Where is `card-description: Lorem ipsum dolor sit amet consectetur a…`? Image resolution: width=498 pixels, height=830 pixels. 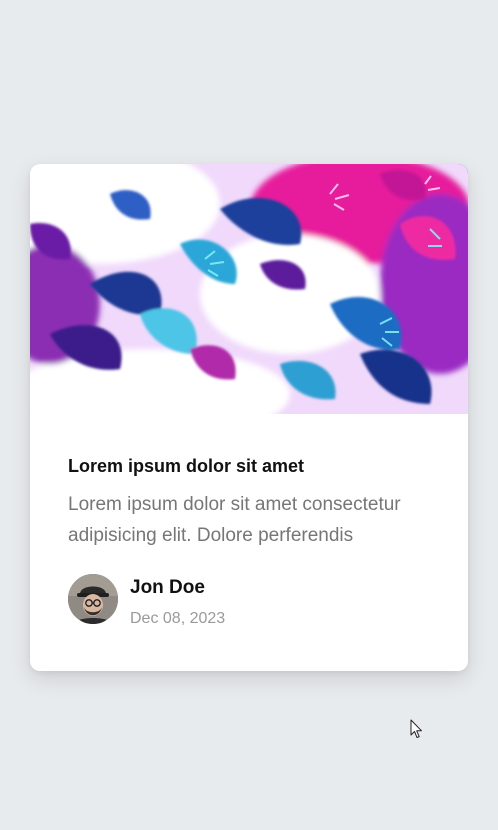 card-description: Lorem ipsum dolor sit amet consectetur a… is located at coordinates (234, 520).